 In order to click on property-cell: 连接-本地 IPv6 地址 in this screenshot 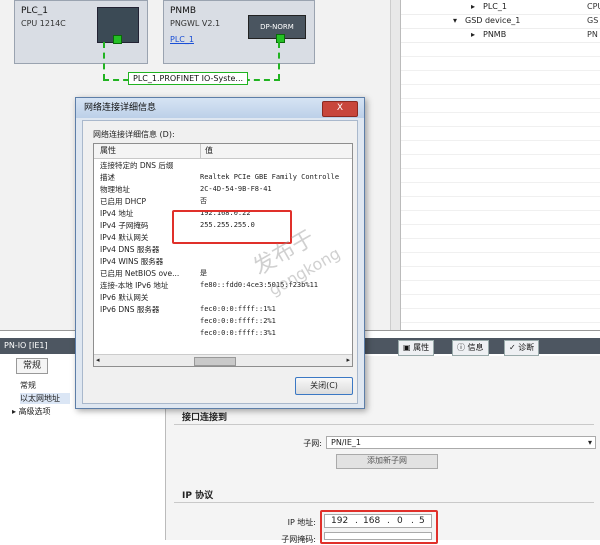, I will do `click(134, 285)`.